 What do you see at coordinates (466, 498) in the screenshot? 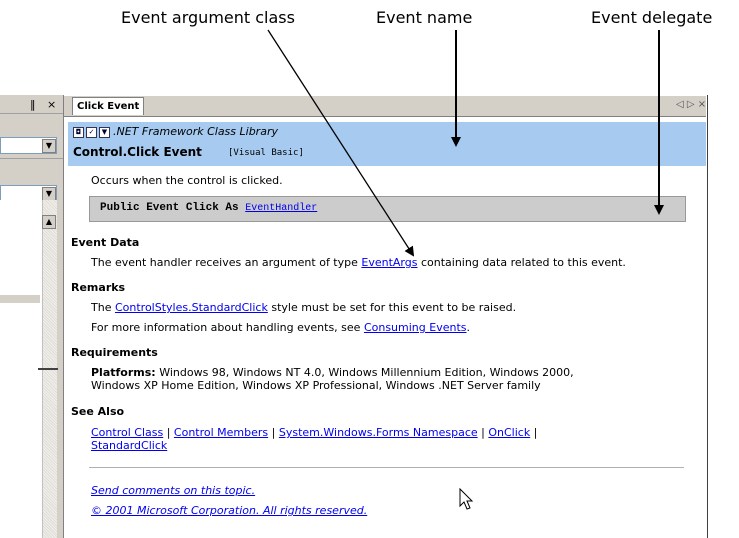
I see `mouse-cursor-icon` at bounding box center [466, 498].